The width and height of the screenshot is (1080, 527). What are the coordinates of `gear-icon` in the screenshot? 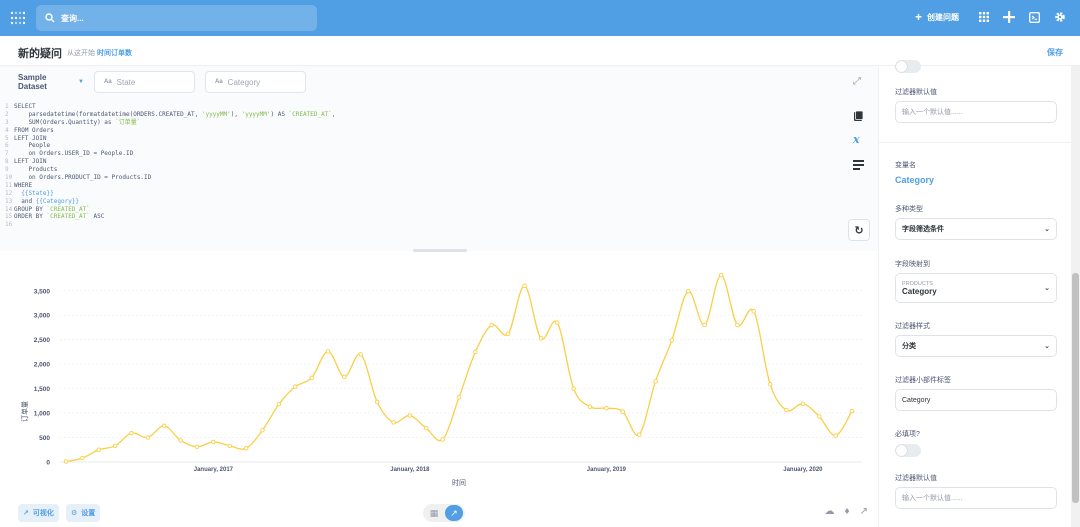 It's located at (1060, 17).